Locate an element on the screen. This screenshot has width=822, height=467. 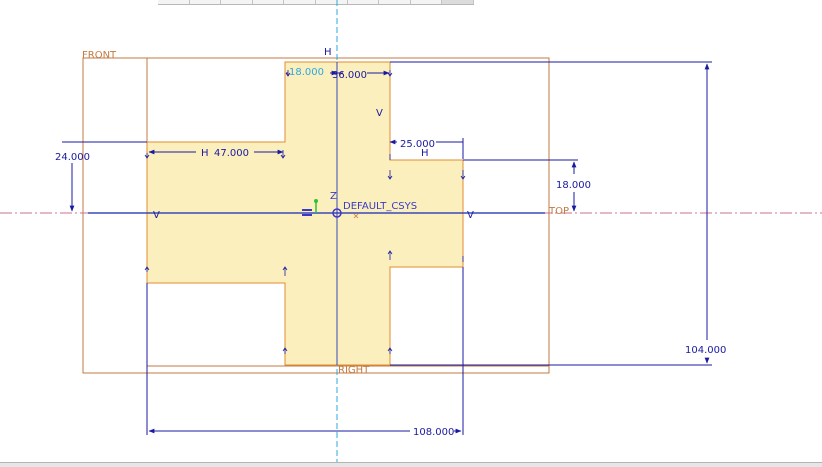
dim-right-height: 18.000 is located at coordinates (573, 185).